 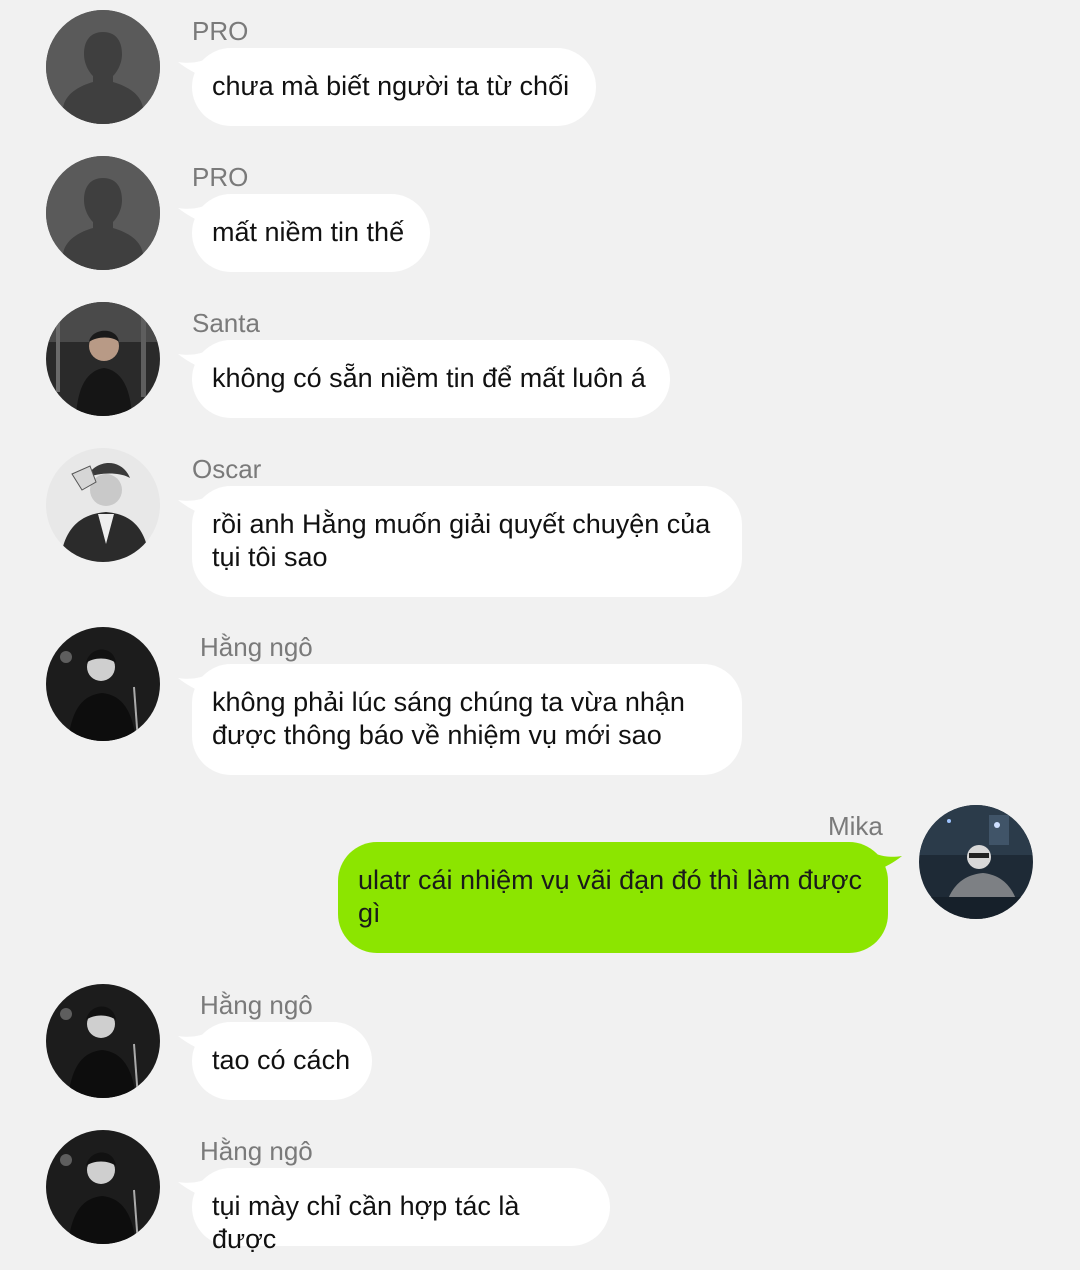 I want to click on message-bubble: không có sẵn niềm tin để mất luôn á, so click(x=431, y=379).